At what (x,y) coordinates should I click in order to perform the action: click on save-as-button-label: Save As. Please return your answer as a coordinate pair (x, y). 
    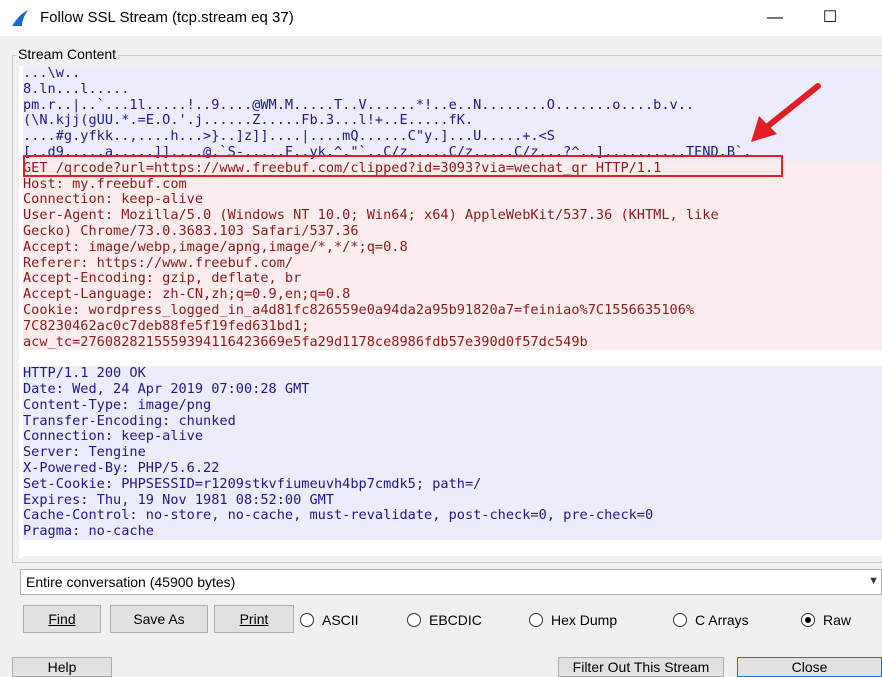
    Looking at the image, I should click on (159, 619).